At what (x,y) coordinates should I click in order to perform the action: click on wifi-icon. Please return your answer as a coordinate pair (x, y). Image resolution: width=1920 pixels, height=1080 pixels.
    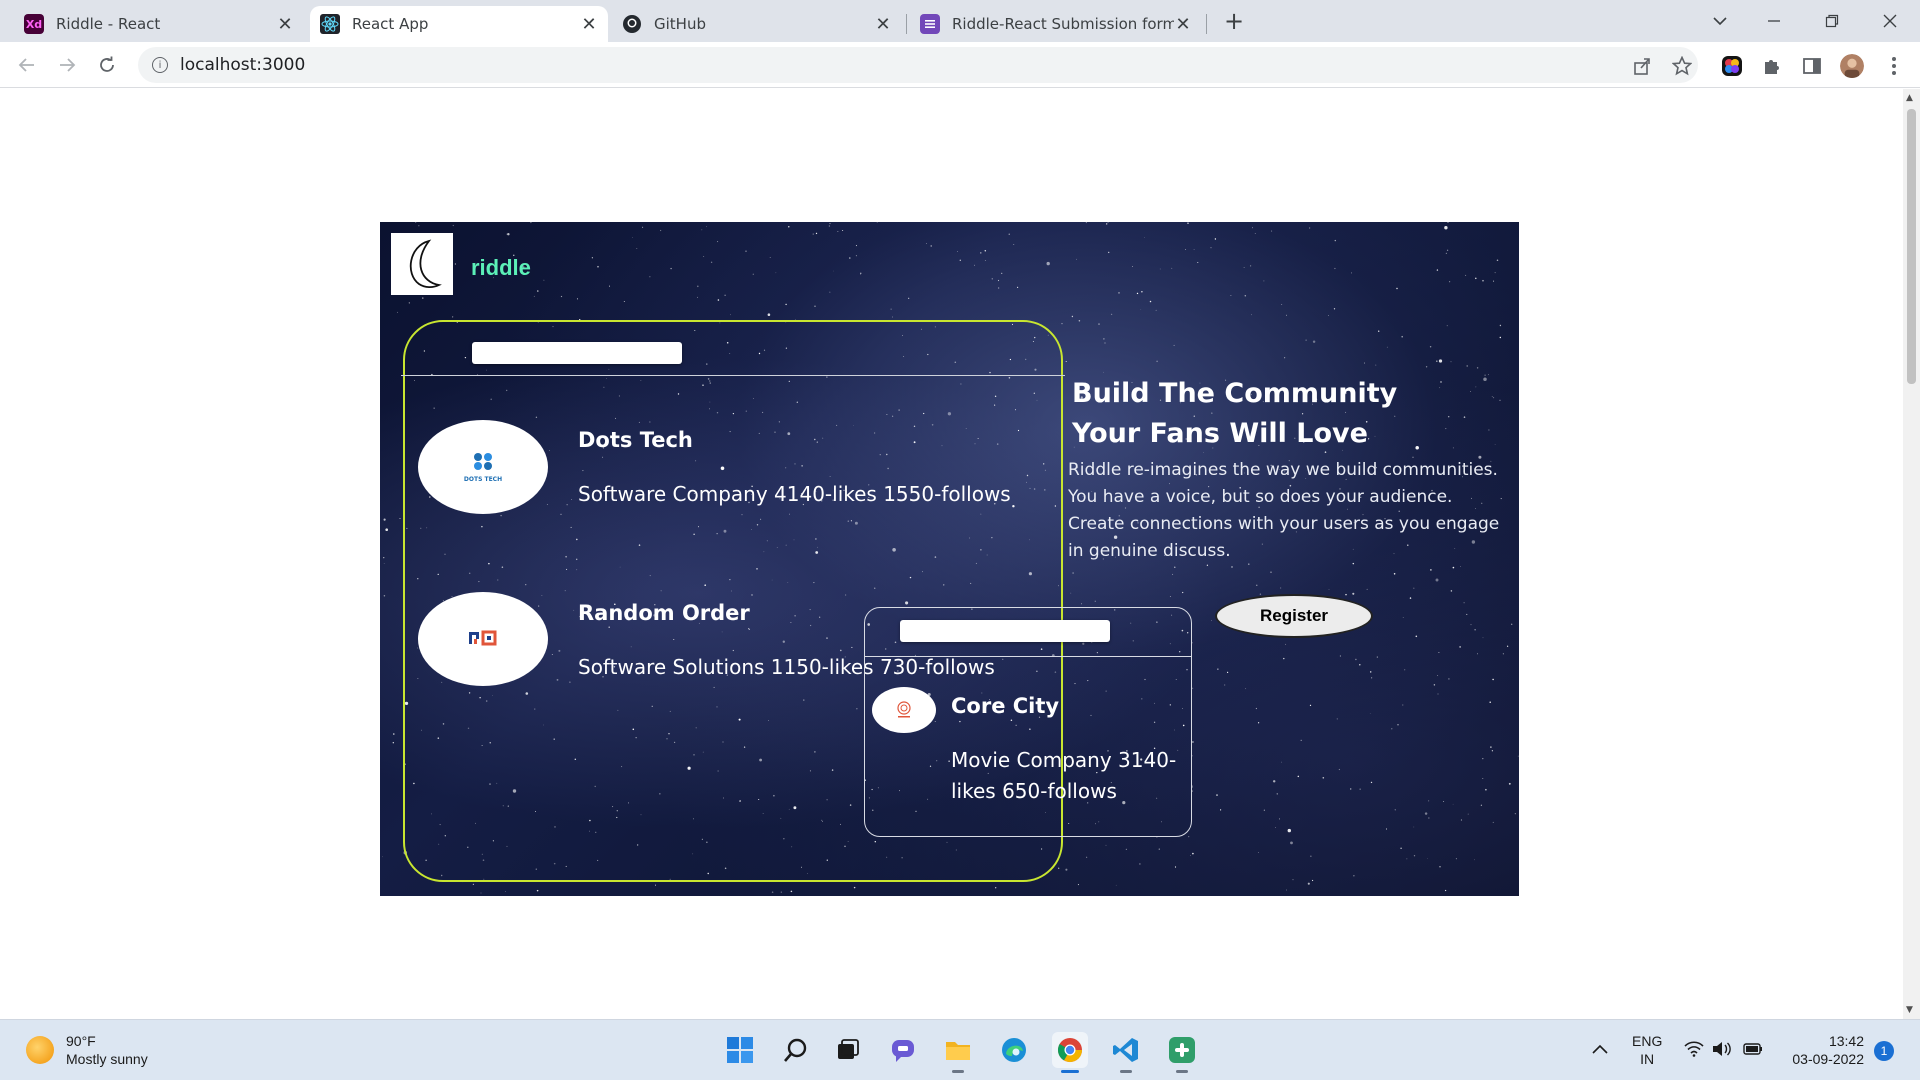
    Looking at the image, I should click on (1694, 1051).